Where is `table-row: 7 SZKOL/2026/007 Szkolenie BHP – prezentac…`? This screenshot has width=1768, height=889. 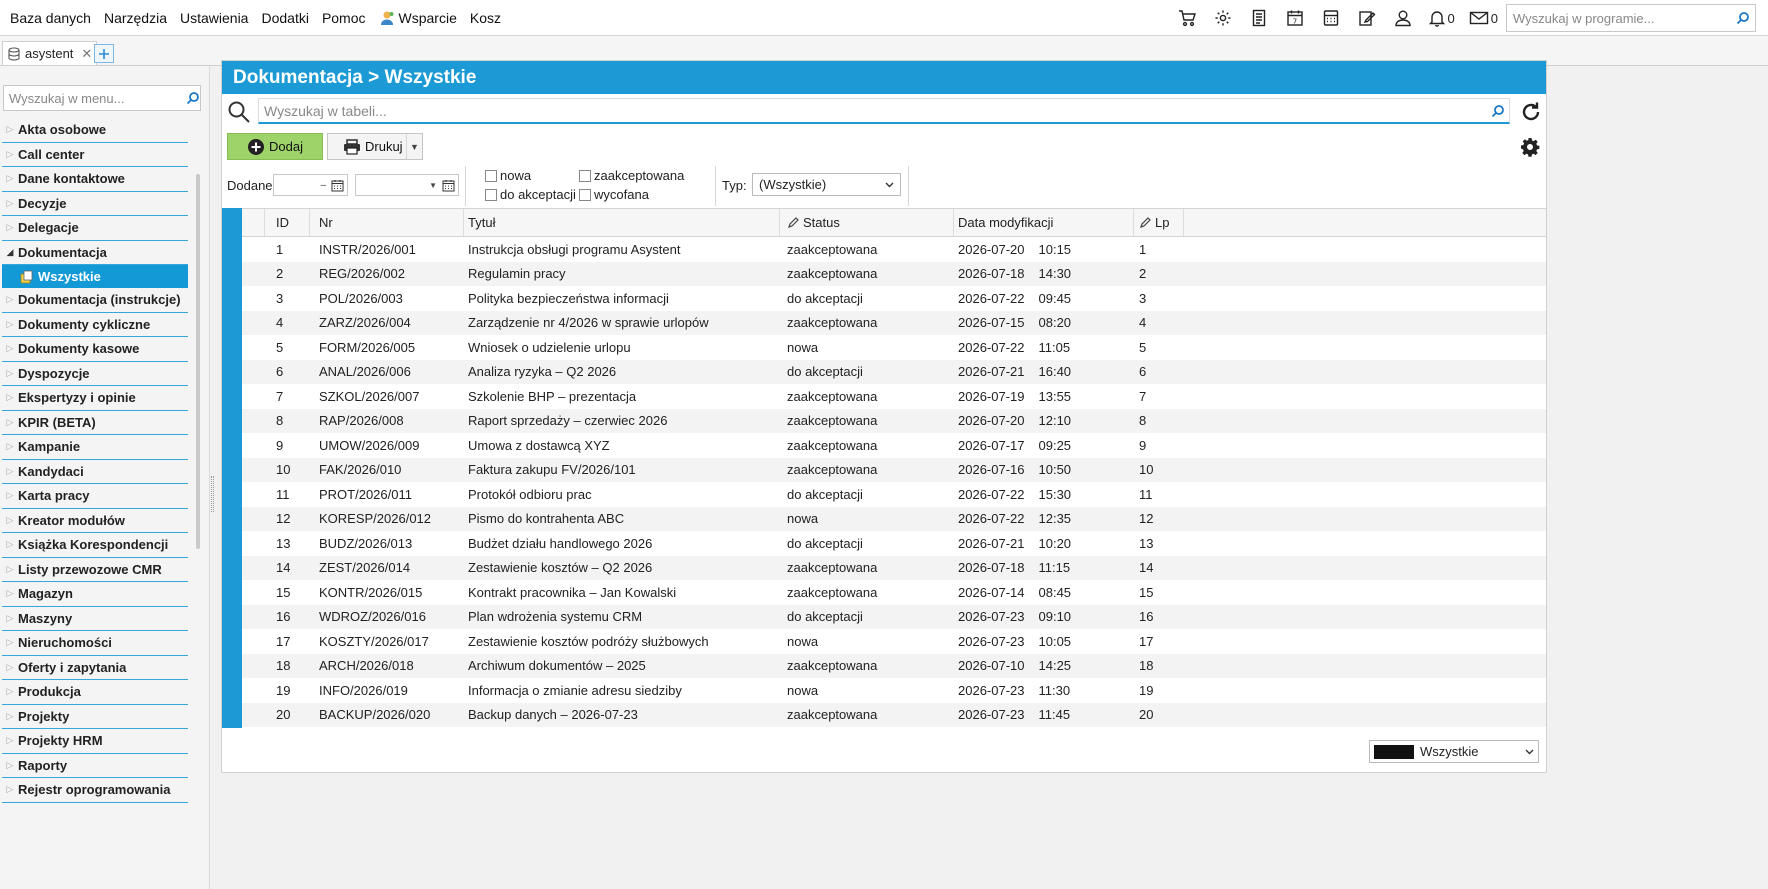 table-row: 7 SZKOL/2026/007 Szkolenie BHP – prezentac… is located at coordinates (894, 396).